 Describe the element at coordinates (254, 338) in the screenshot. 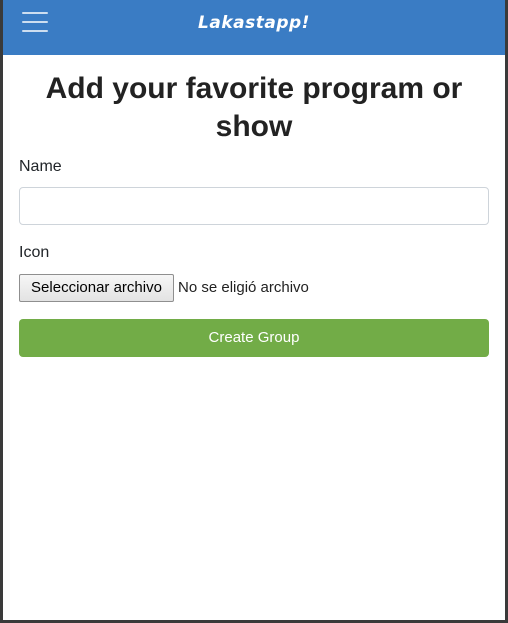

I see `create-group-button: Create Group` at that location.